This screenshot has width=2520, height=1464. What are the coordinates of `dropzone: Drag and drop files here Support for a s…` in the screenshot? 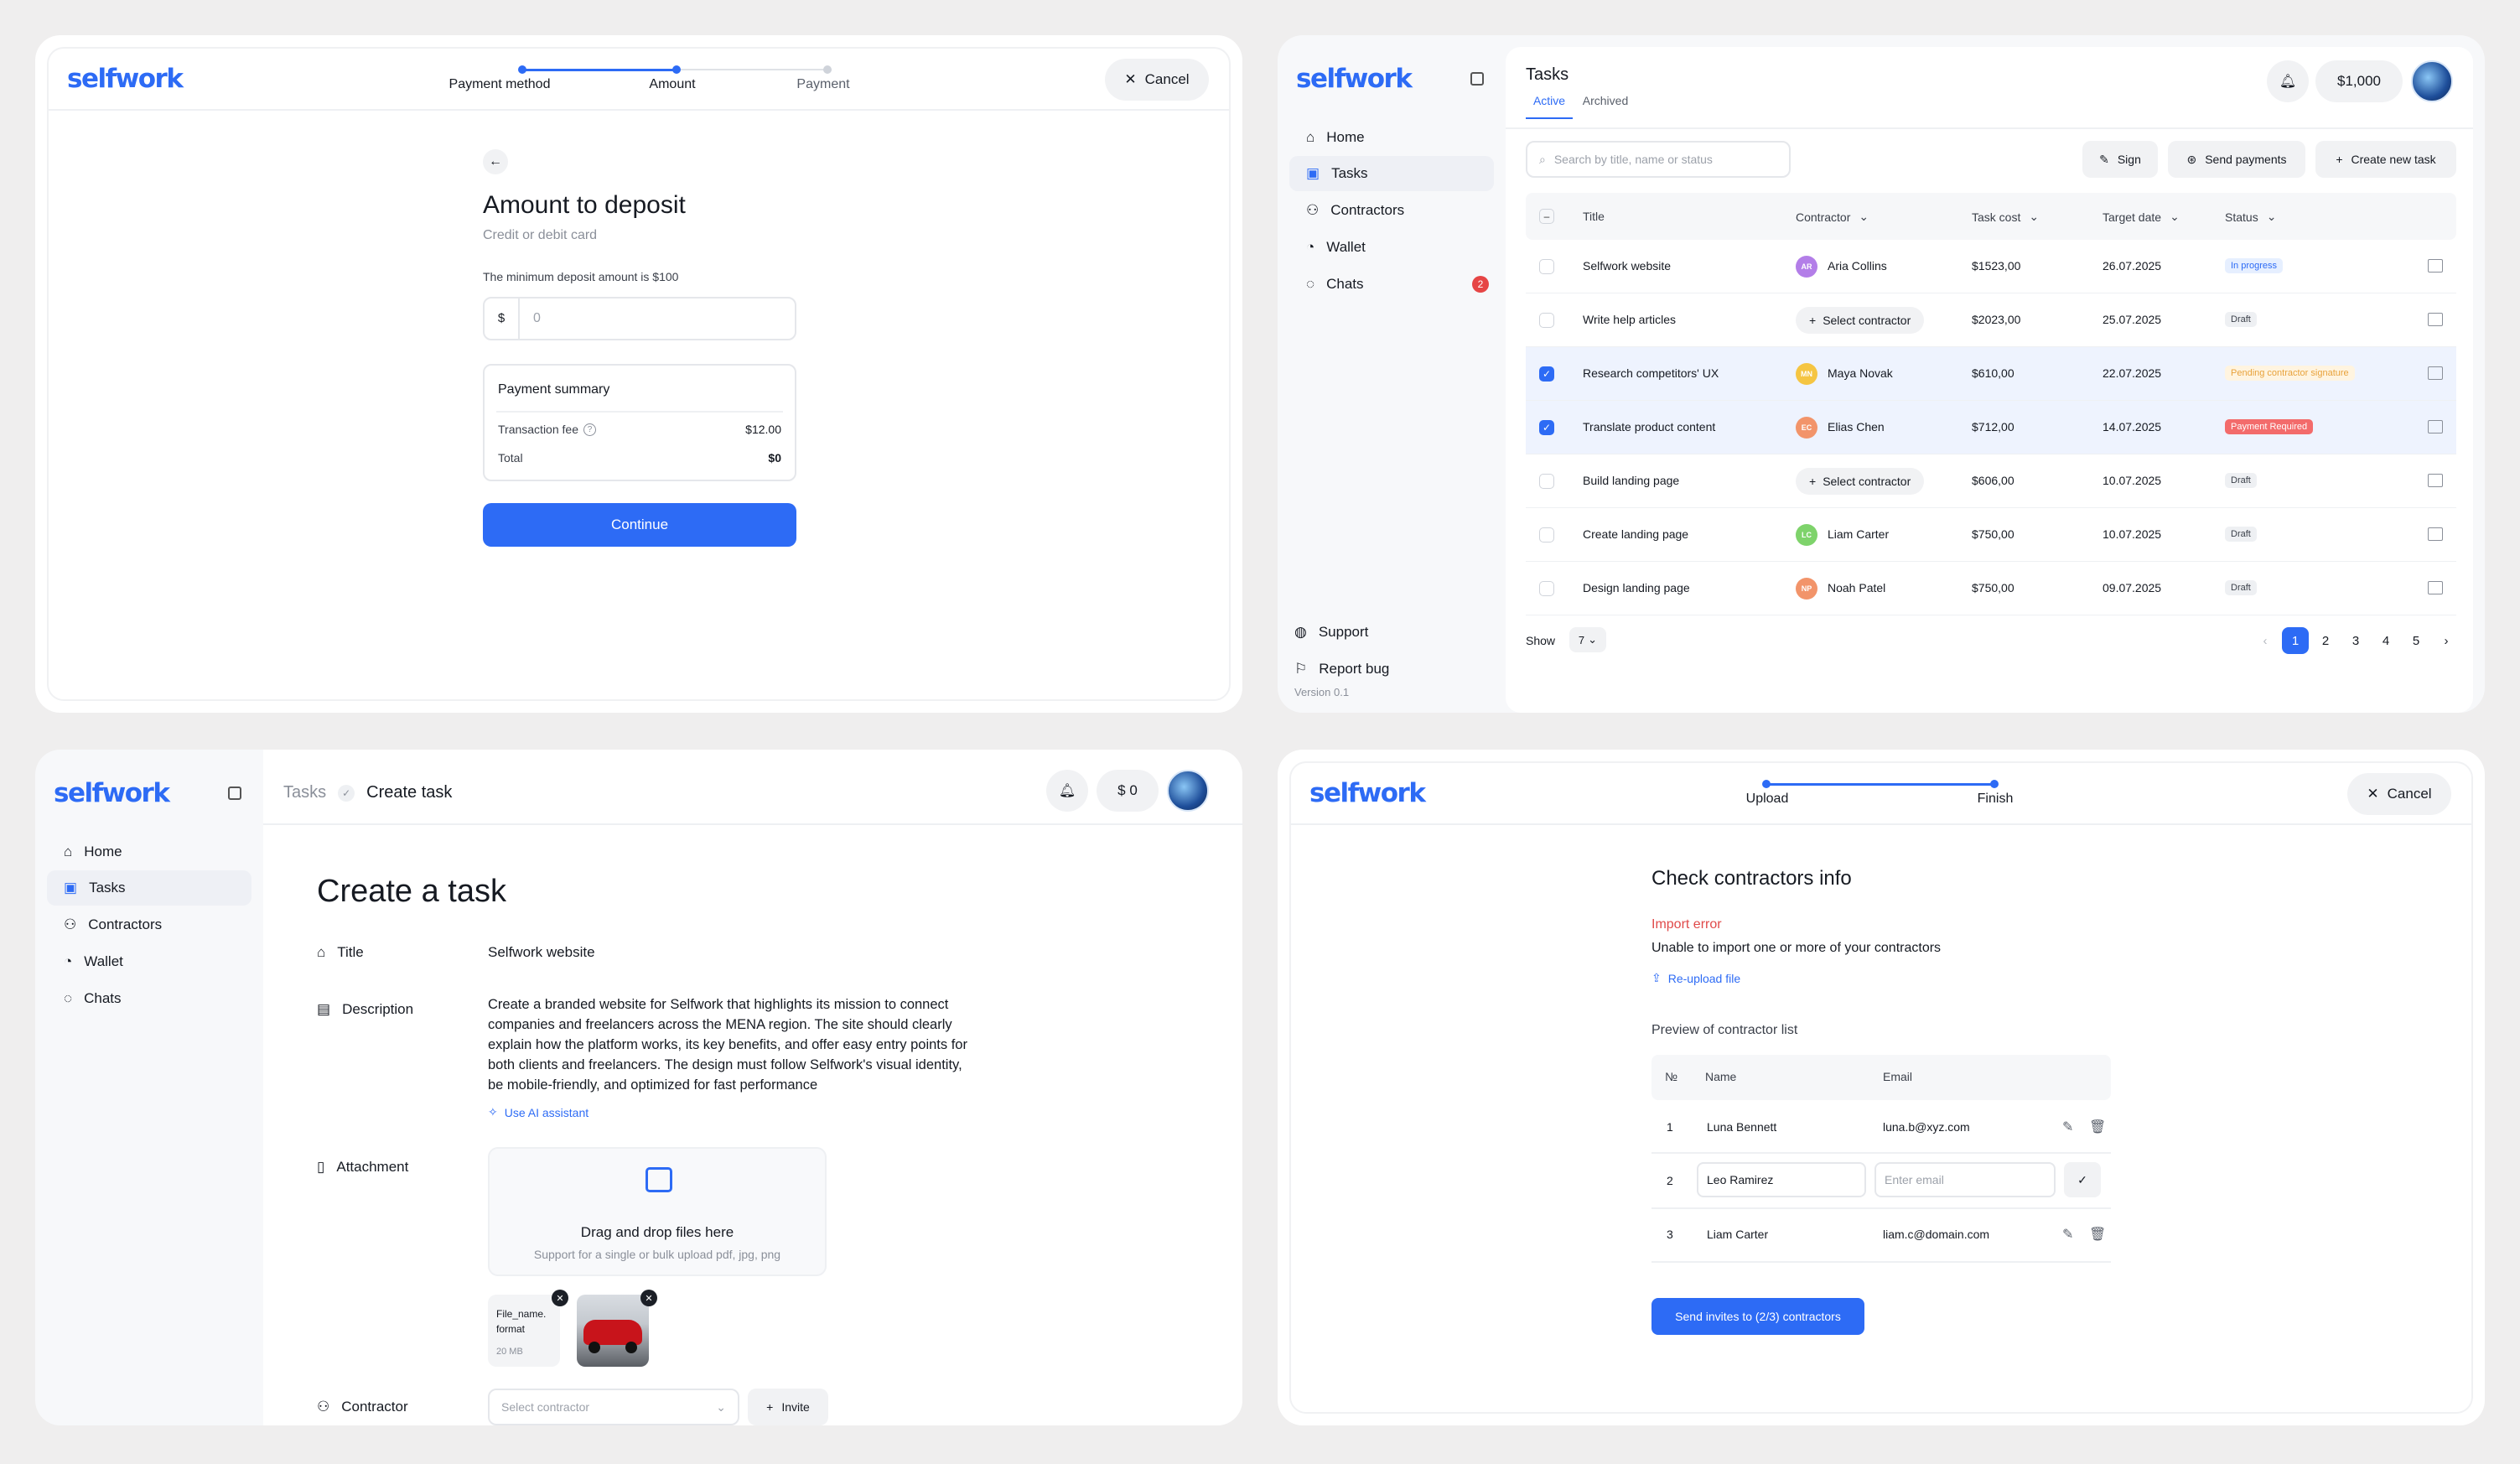 It's located at (657, 1212).